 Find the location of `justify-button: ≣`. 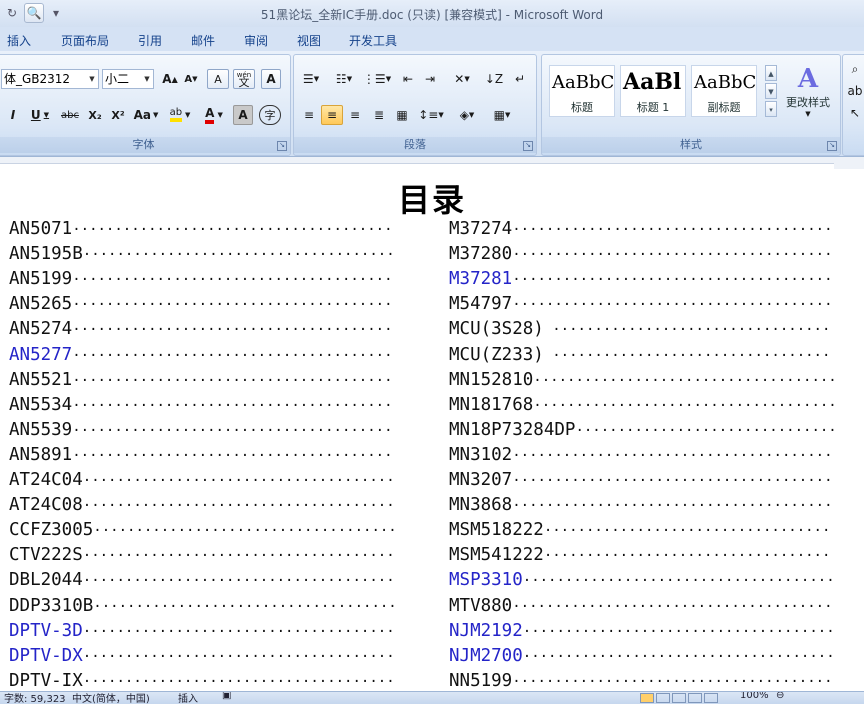

justify-button: ≣ is located at coordinates (379, 115).